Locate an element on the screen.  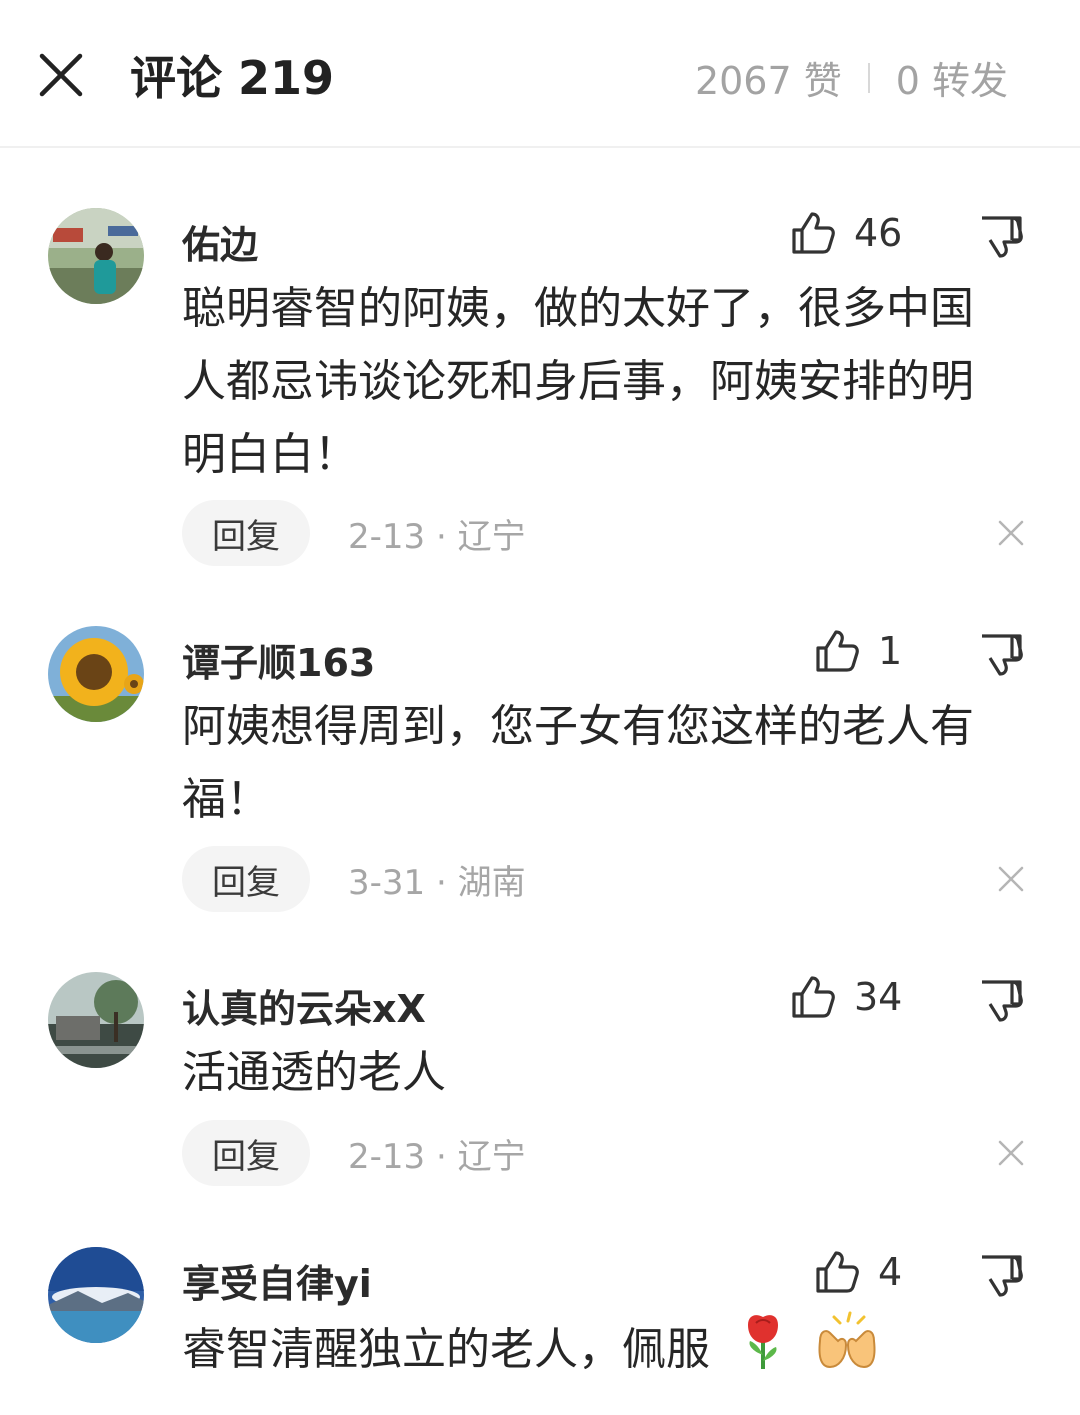
like-count: 1 is located at coordinates (890, 651).